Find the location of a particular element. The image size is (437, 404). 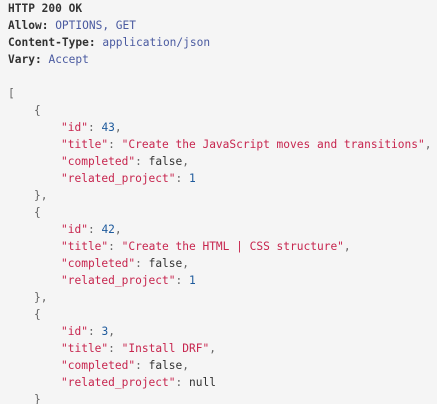

header-value: application/json is located at coordinates (156, 42).